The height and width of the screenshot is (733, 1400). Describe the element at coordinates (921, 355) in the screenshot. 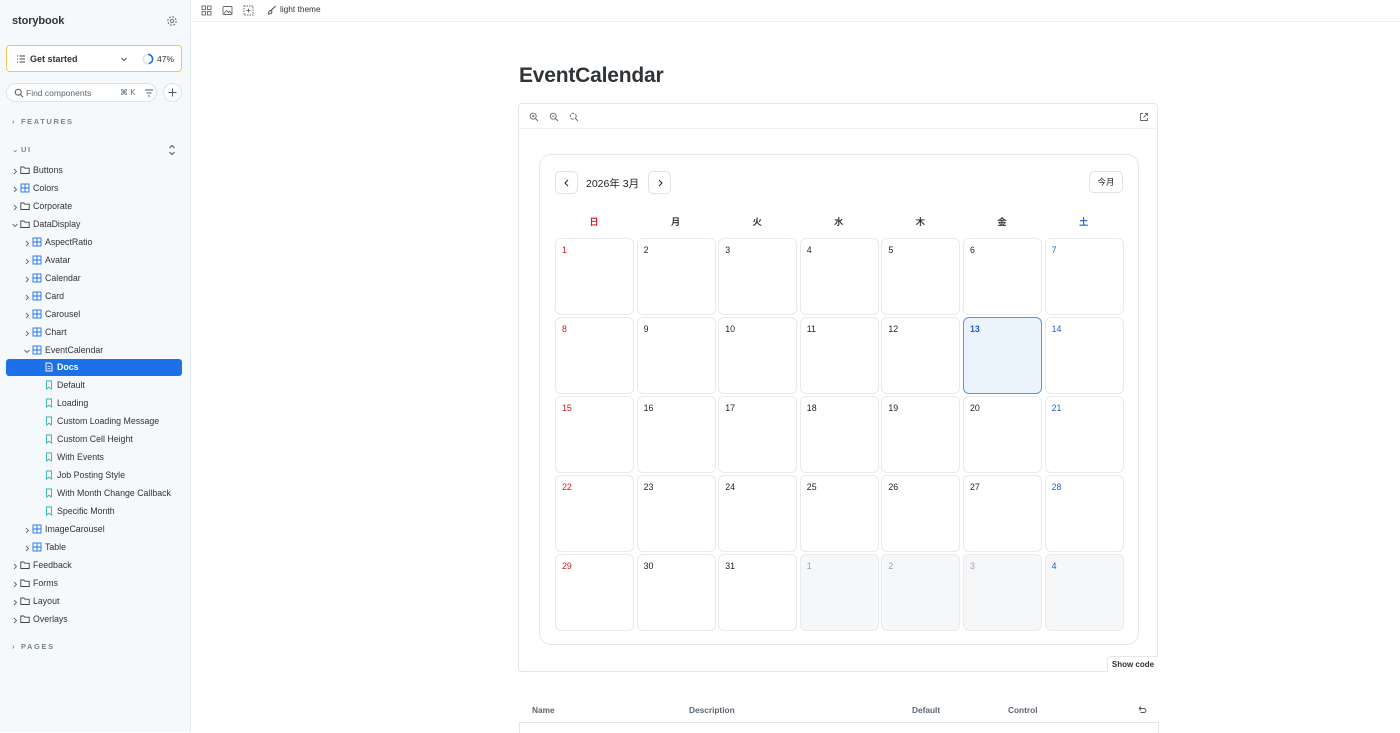

I see `calendar-day-cell: 12` at that location.